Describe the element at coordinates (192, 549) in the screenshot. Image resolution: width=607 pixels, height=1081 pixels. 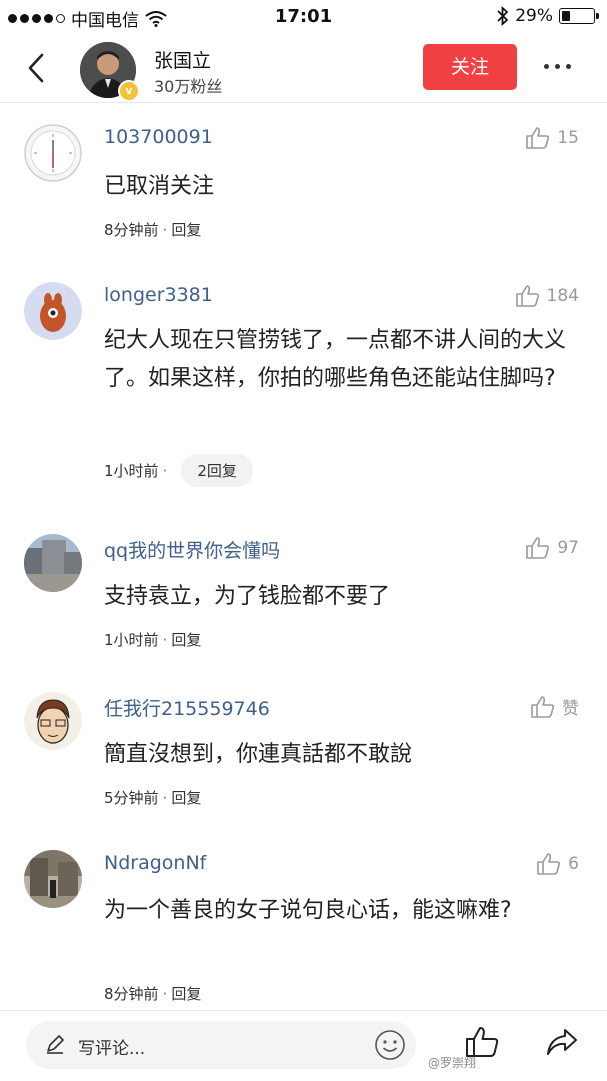
I see `commenter-name: qq我的世界你会懂吗` at that location.